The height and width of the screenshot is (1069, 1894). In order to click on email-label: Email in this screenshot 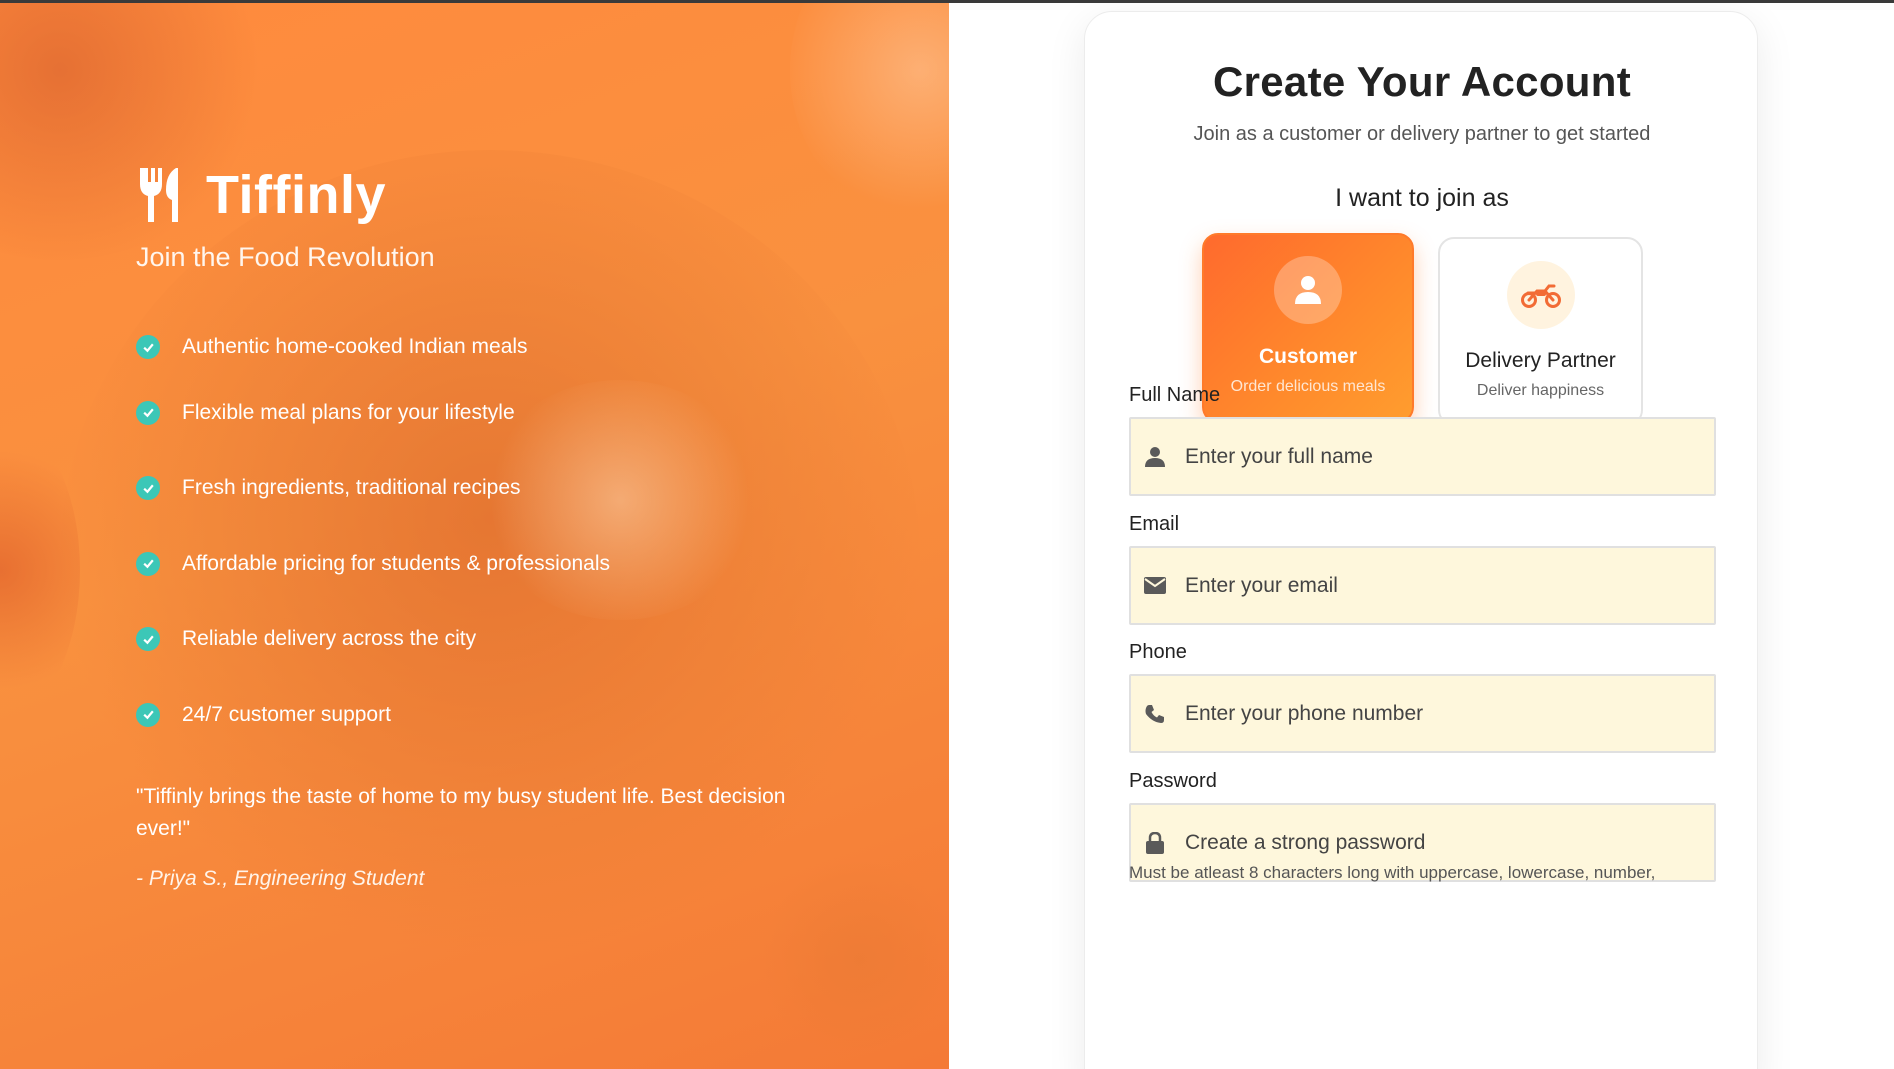, I will do `click(1154, 524)`.